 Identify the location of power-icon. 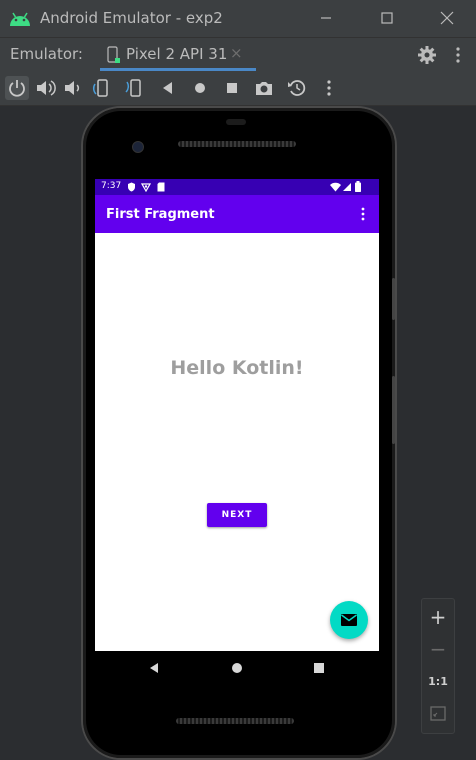
(17, 88).